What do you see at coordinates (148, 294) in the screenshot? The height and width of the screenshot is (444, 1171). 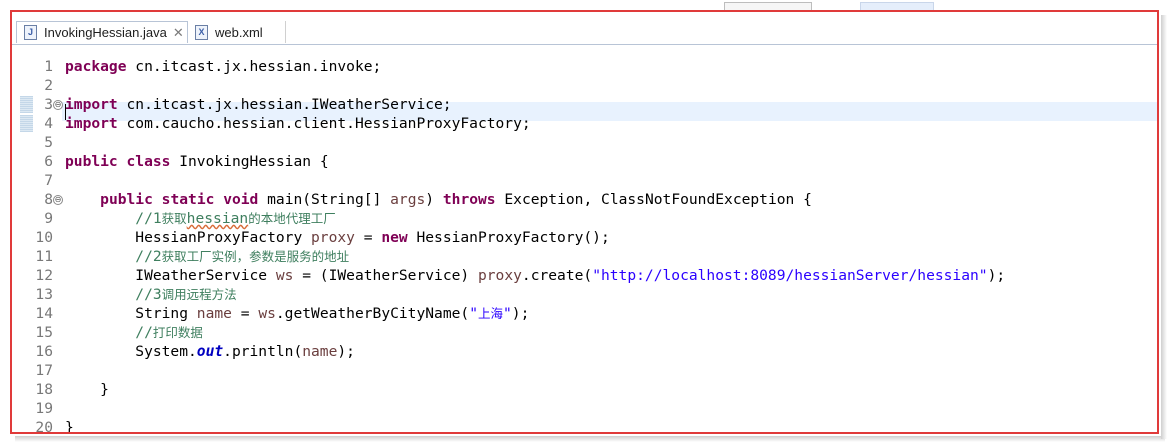 I see `code-token: //3` at bounding box center [148, 294].